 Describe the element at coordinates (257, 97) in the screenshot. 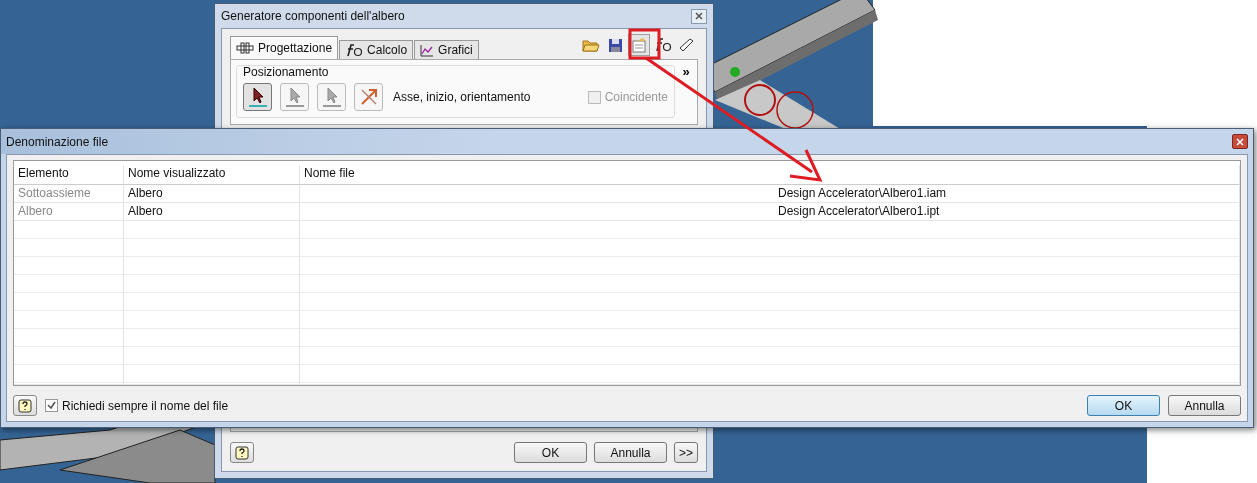

I see `cursor-icon` at that location.